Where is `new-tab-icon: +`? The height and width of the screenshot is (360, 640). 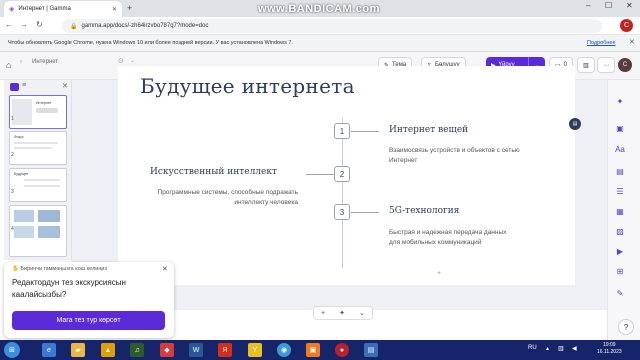 new-tab-icon: + is located at coordinates (129, 8).